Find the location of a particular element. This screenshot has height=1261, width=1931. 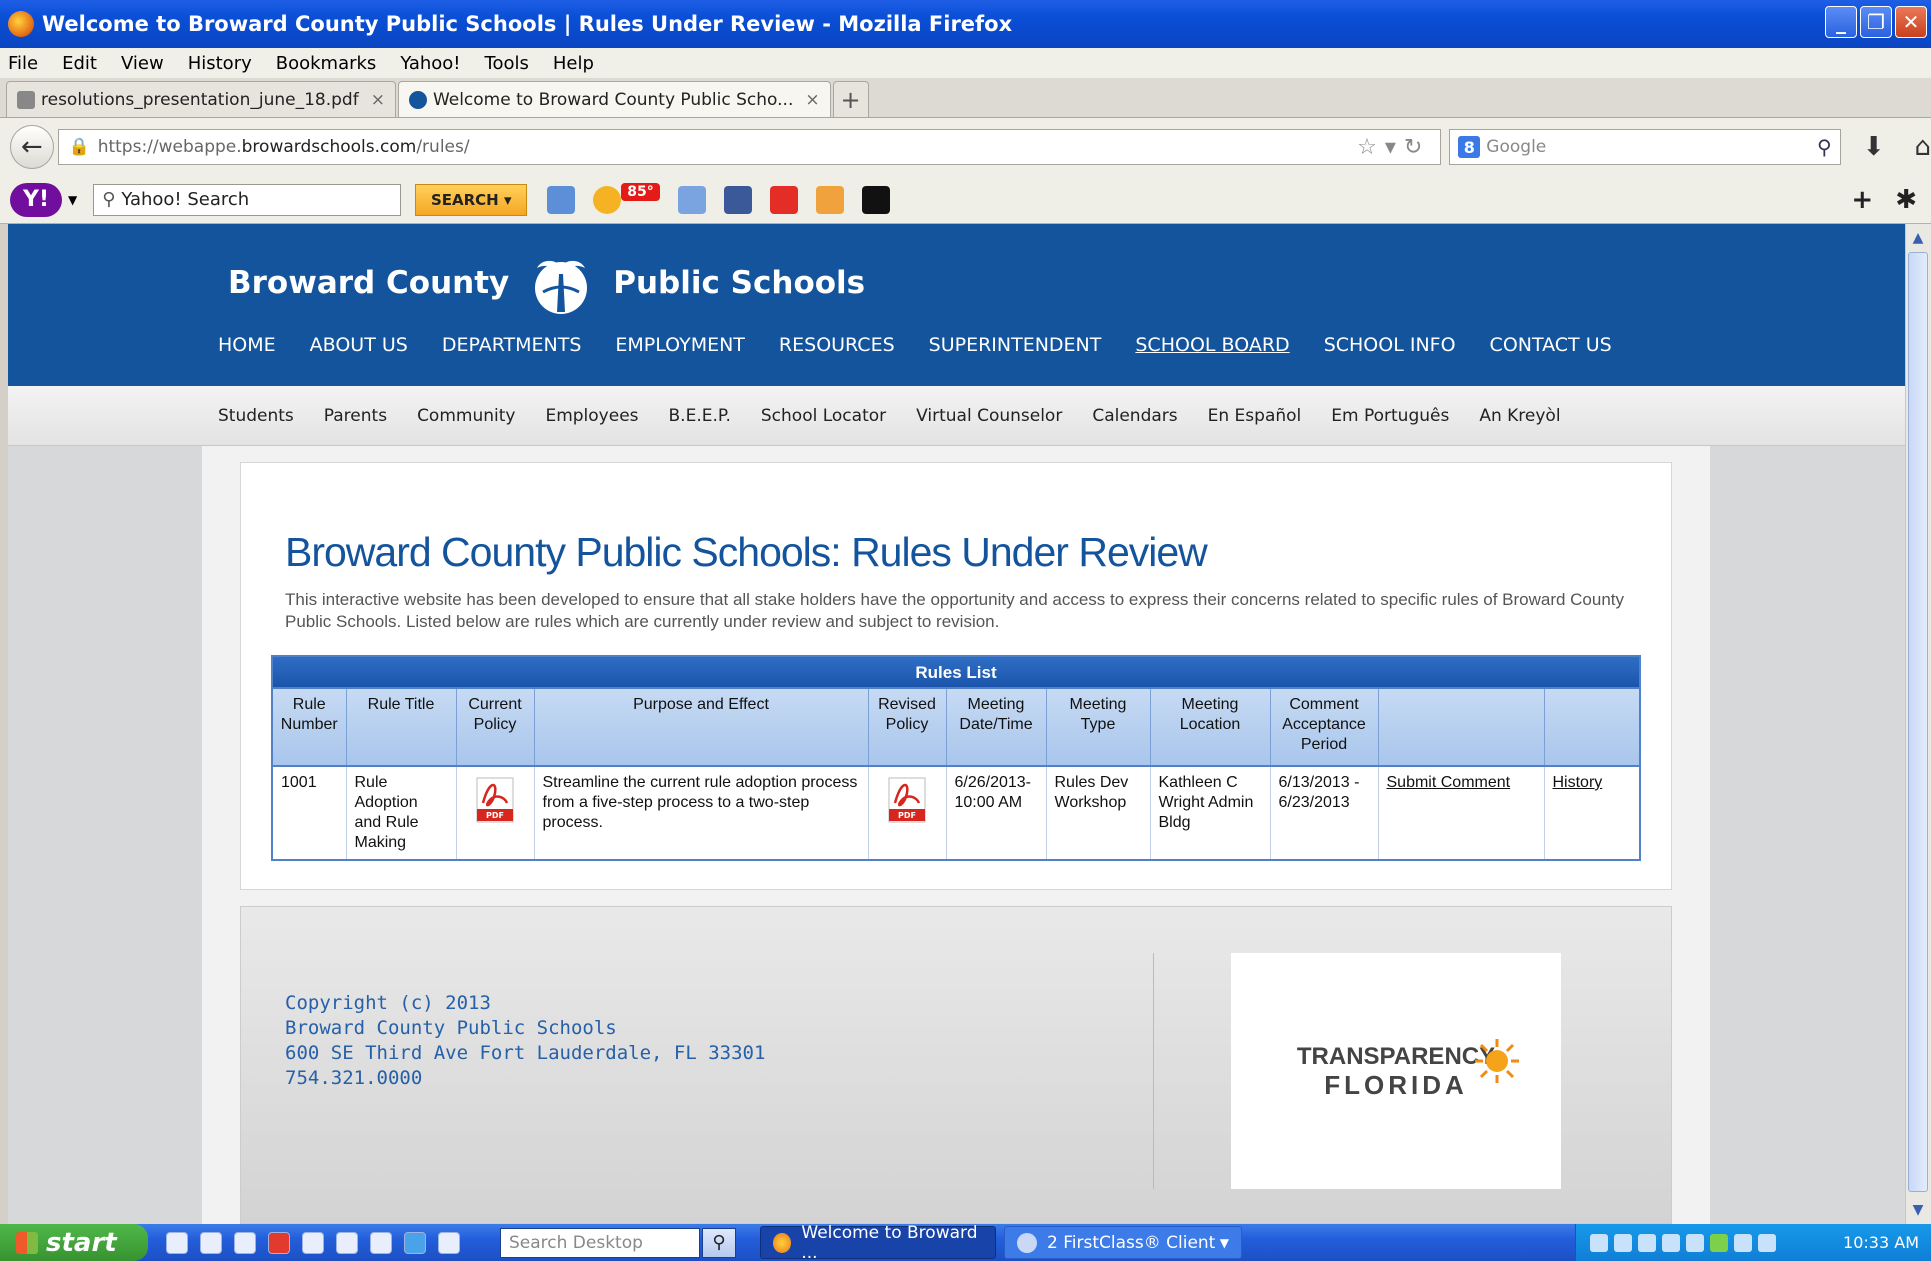

window-controls: _ ❐ ✕ is located at coordinates (1876, 22).